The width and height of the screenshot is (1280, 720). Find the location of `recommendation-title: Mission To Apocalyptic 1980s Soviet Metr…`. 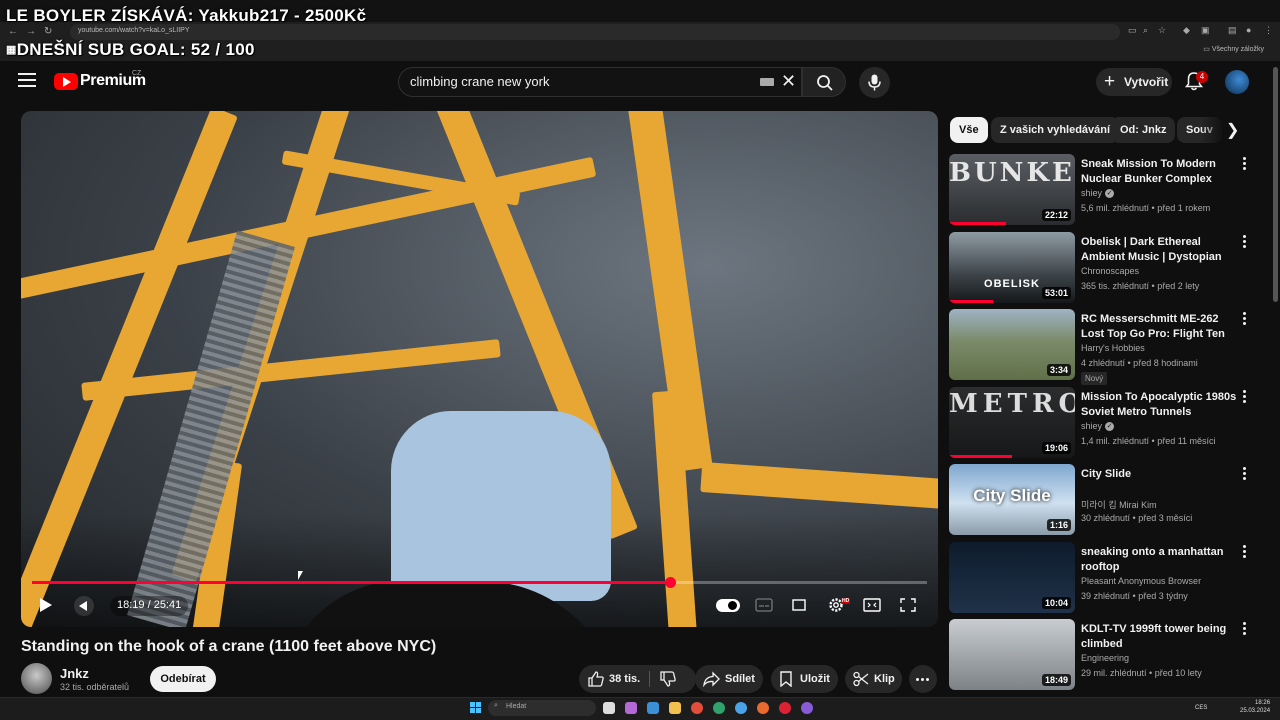

recommendation-title: Mission To Apocalyptic 1980s Soviet Metr… is located at coordinates (1160, 405).